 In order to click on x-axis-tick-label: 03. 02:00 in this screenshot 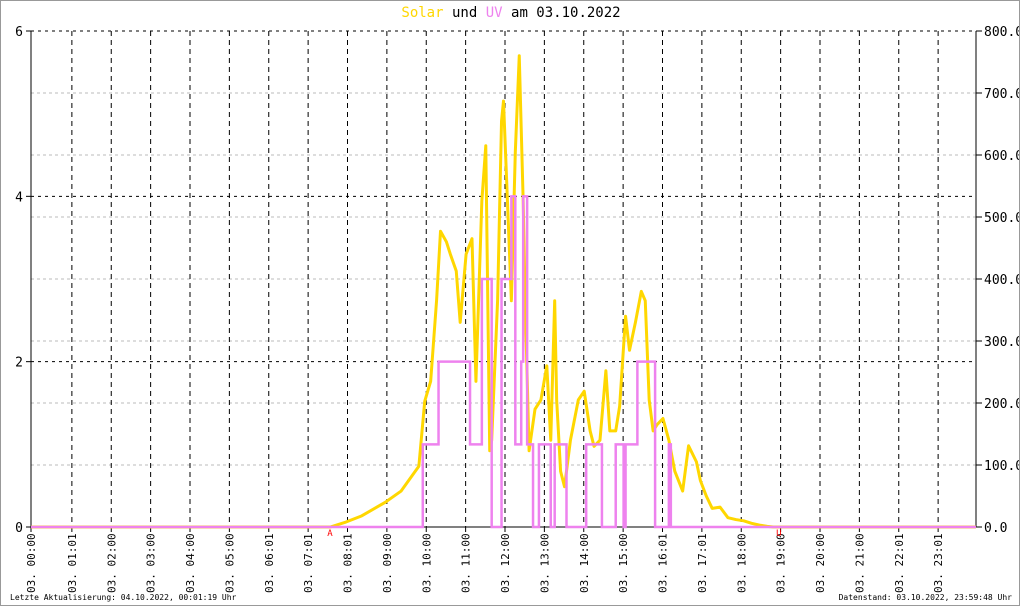, I will do `click(111, 563)`.